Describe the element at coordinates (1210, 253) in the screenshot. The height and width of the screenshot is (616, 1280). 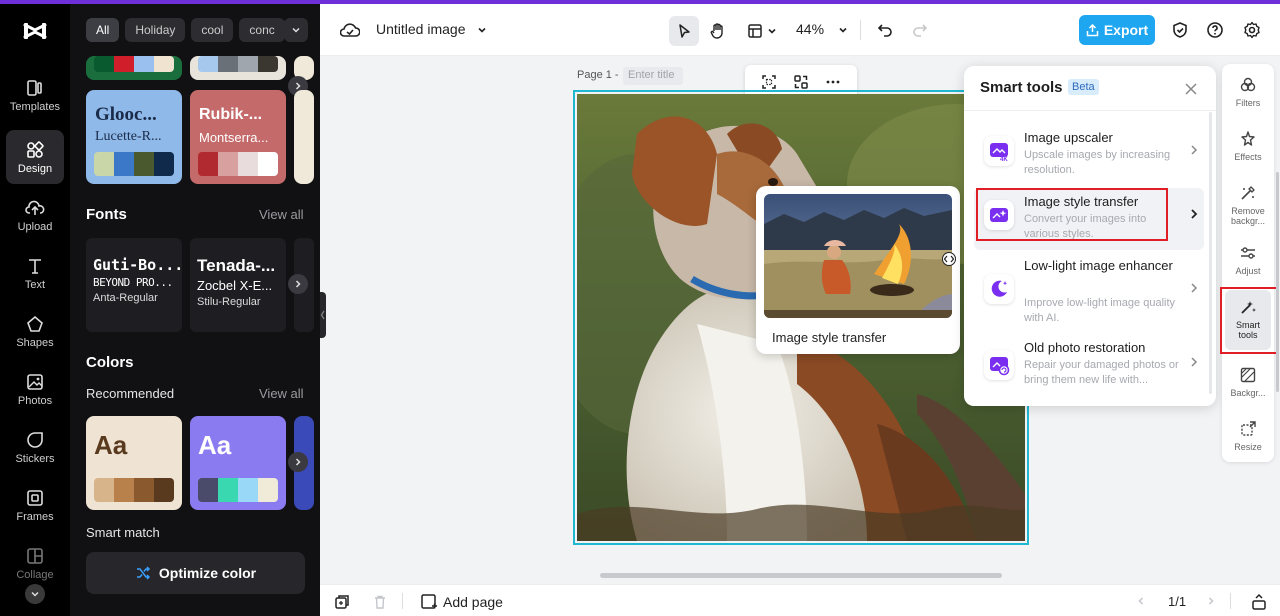
I see `smart-tools-scrollbar` at that location.